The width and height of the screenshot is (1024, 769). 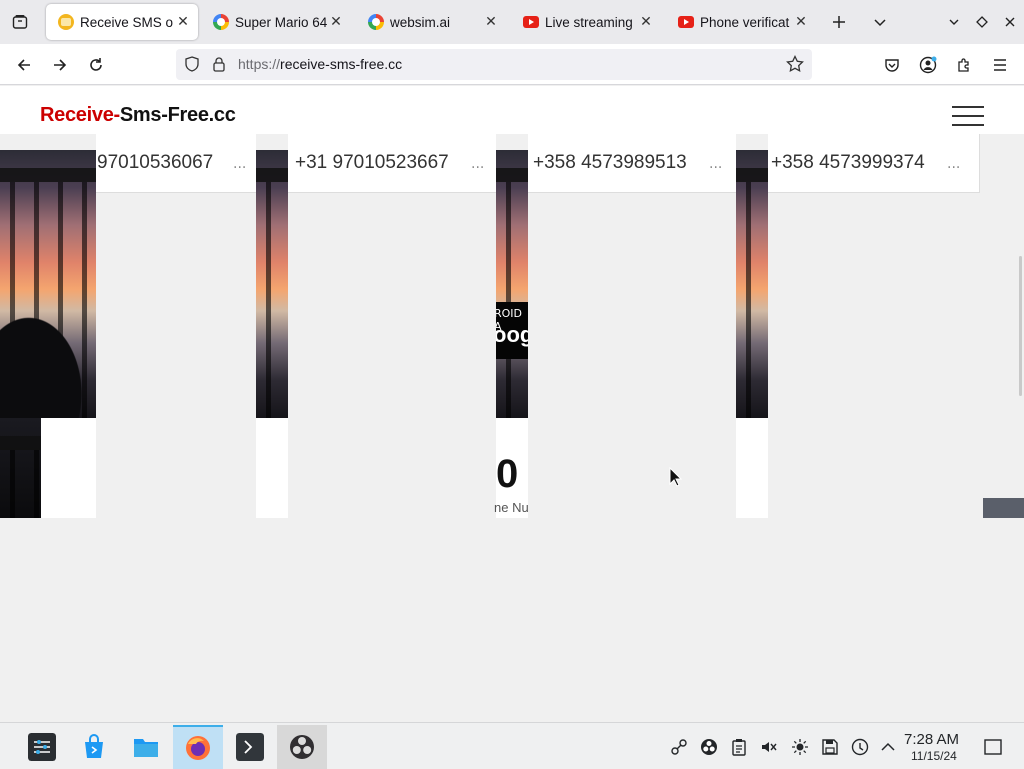 What do you see at coordinates (177, 115) in the screenshot?
I see `logo-text-dark: Sms-Free.cc` at bounding box center [177, 115].